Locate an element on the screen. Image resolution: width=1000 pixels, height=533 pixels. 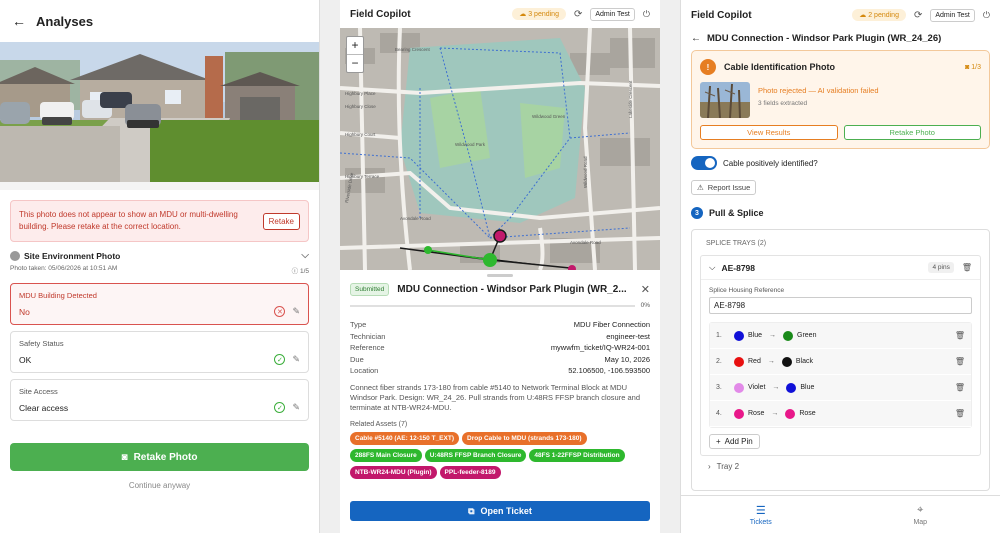
from-color: Blue is located at coordinates (755, 335).